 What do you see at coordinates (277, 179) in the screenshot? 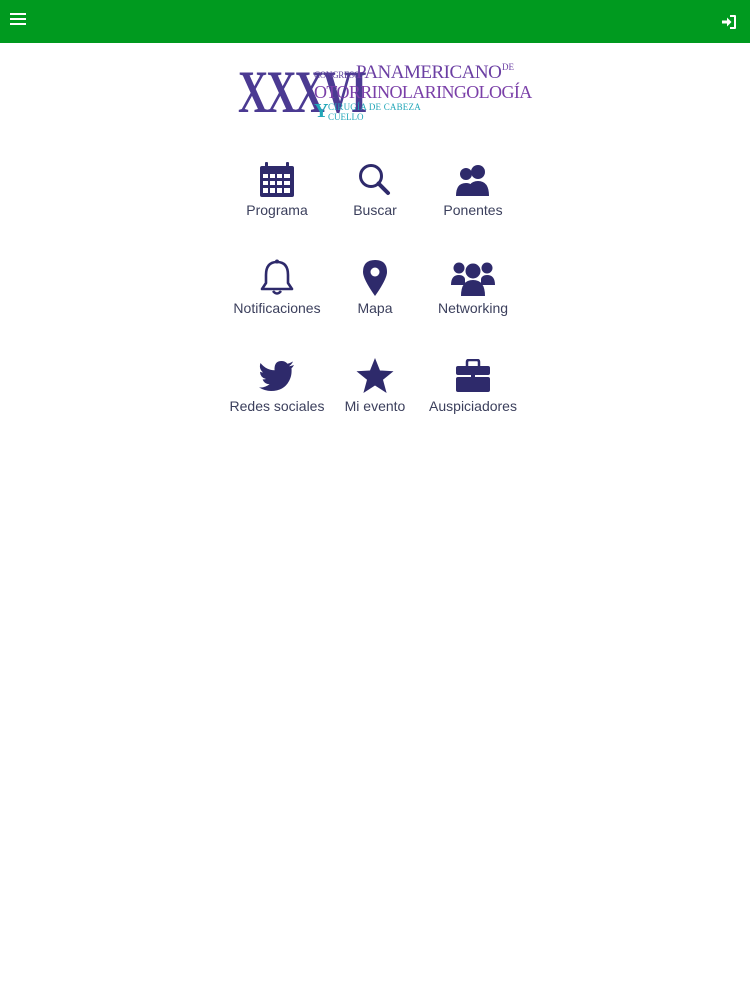
I see `calendar-icon` at bounding box center [277, 179].